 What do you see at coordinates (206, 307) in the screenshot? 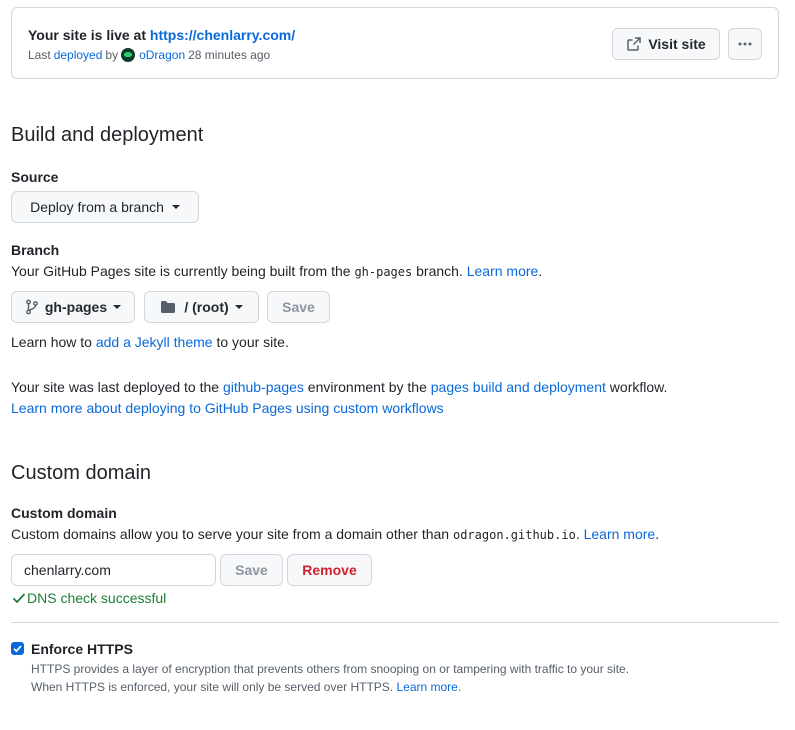
I see `folder-value: / (root)` at bounding box center [206, 307].